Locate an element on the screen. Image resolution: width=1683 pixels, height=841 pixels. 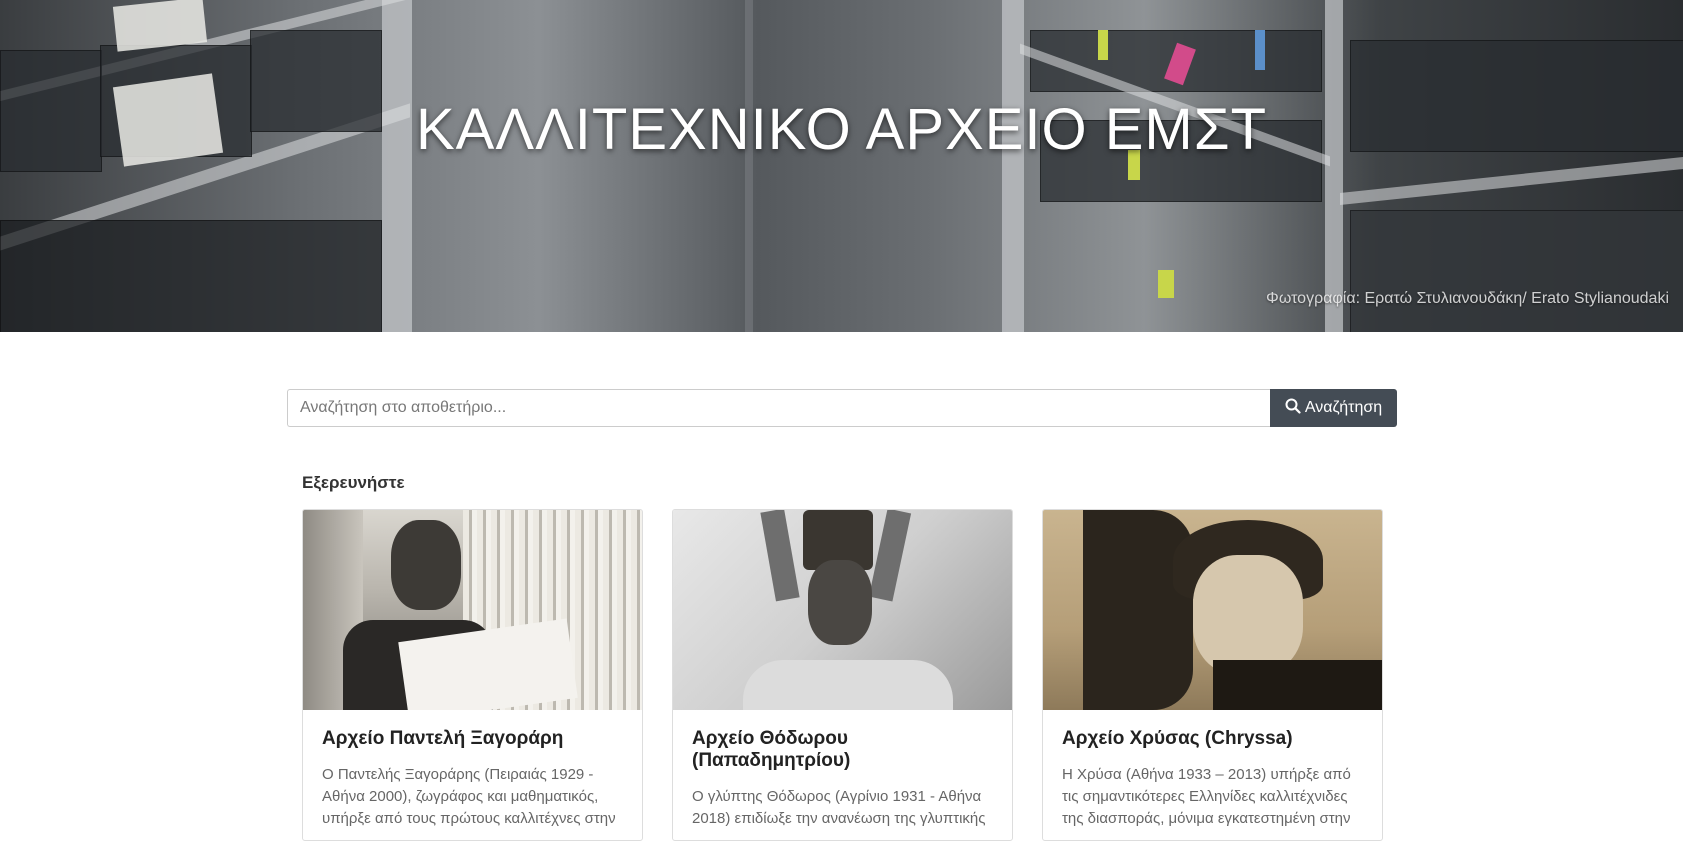
search-button: Αναζήτηση is located at coordinates (1333, 408).